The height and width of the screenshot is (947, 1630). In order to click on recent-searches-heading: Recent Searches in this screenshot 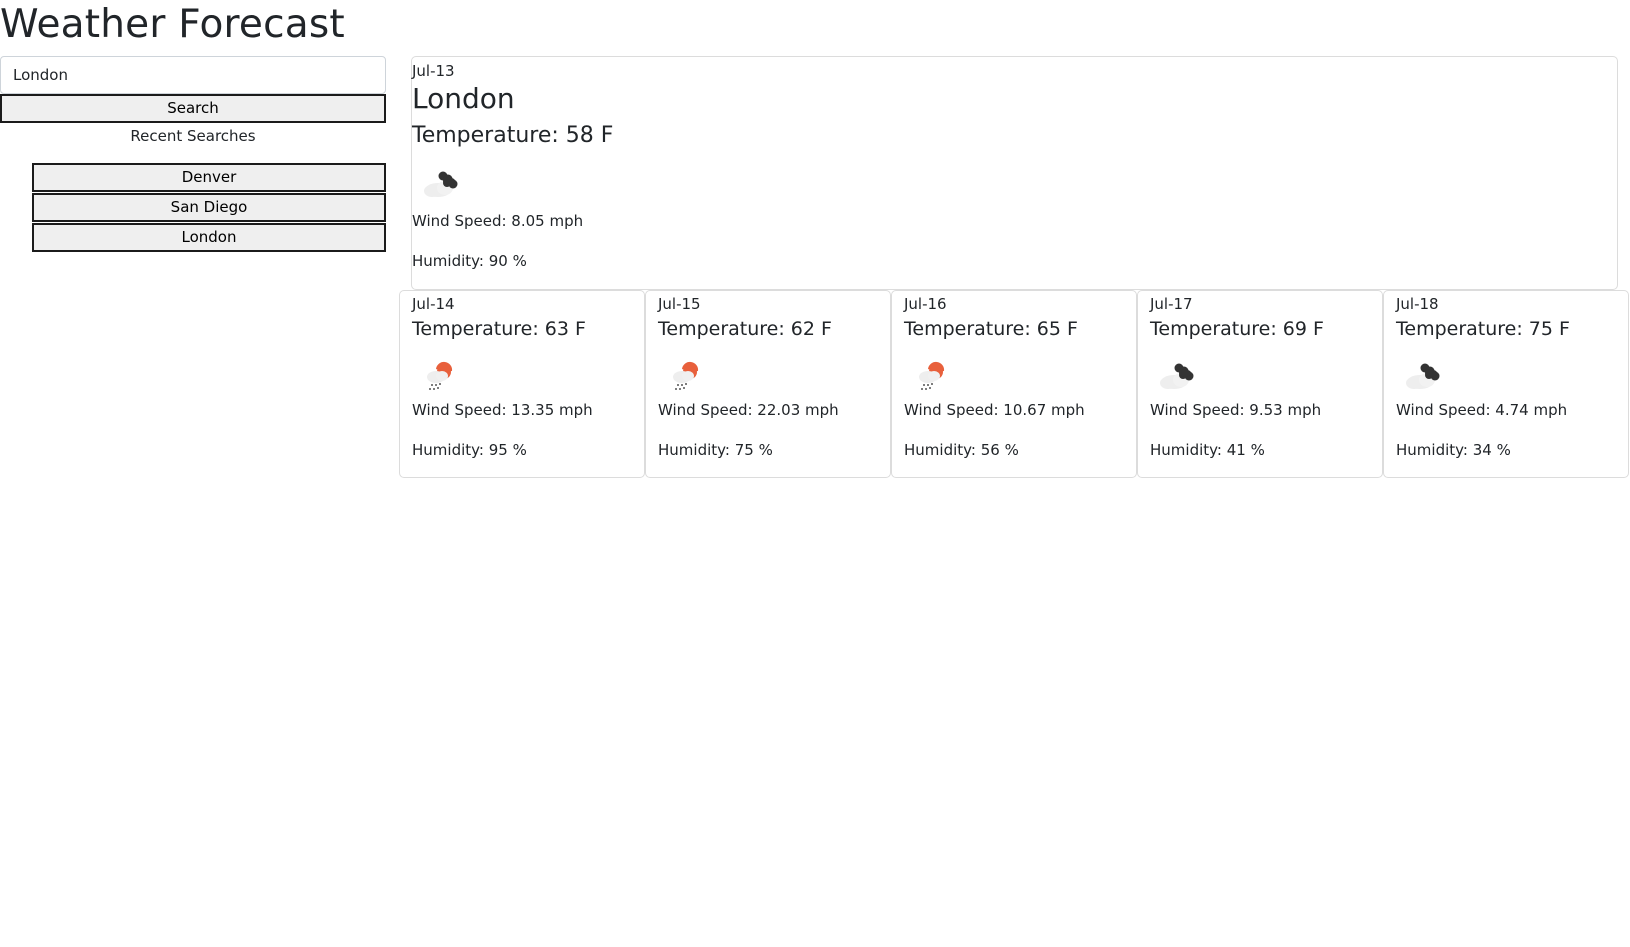, I will do `click(193, 136)`.